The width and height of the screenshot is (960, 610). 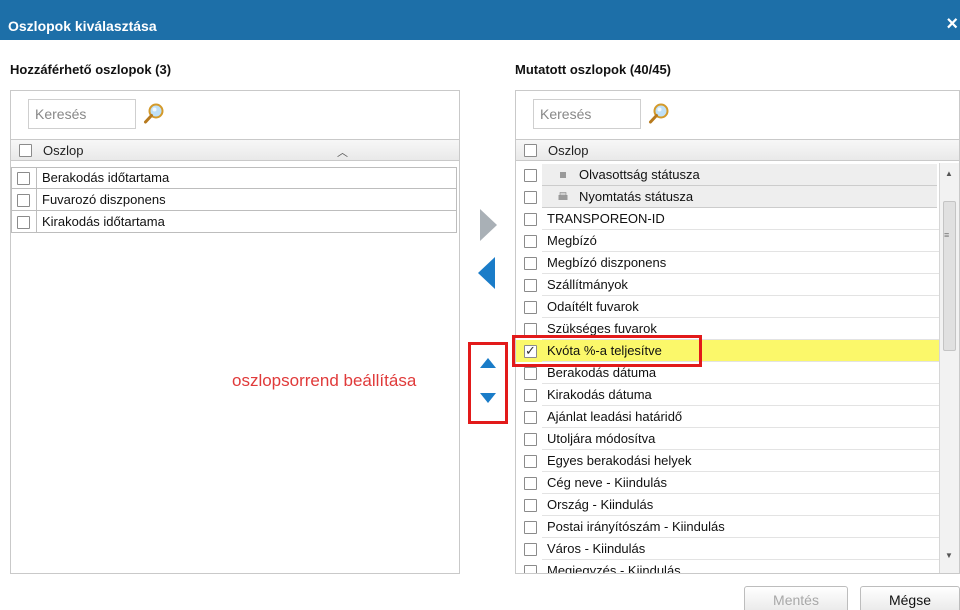 I want to click on list-item: Kirakodás időtartama, so click(x=234, y=222).